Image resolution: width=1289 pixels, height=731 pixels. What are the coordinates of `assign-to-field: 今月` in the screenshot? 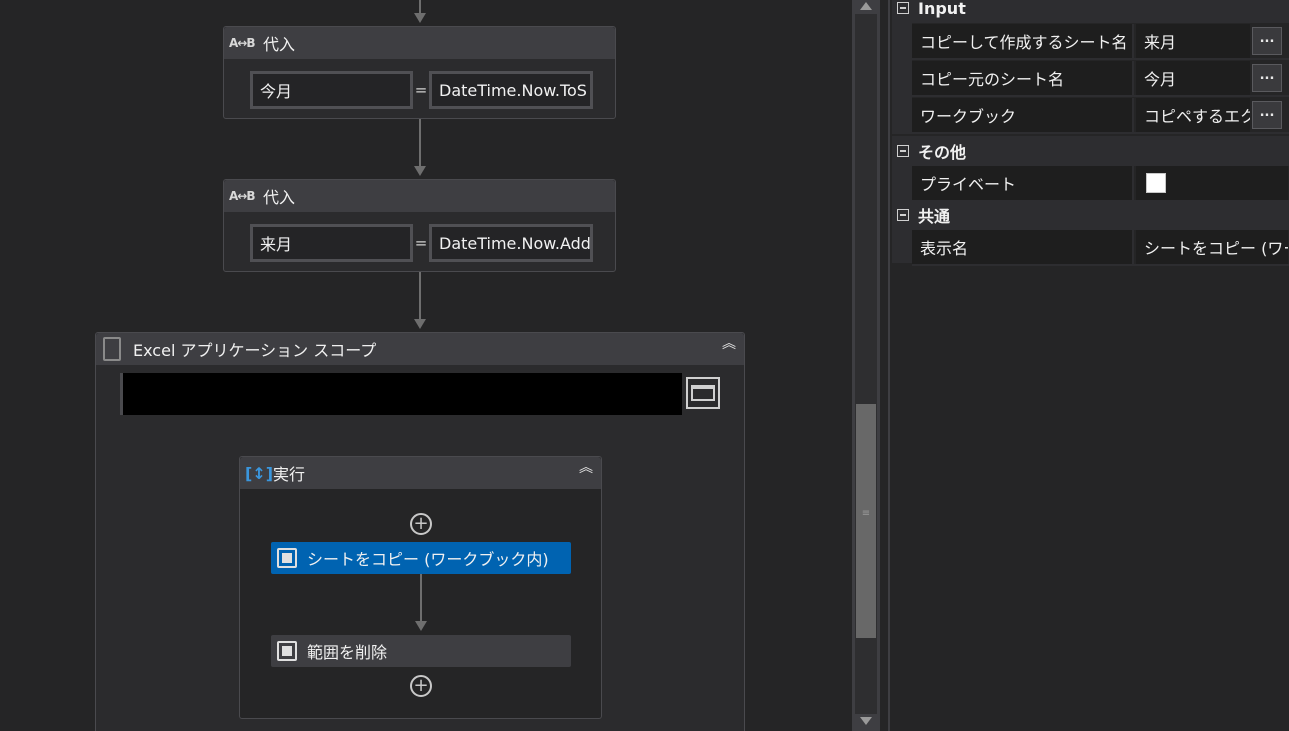 It's located at (331, 90).